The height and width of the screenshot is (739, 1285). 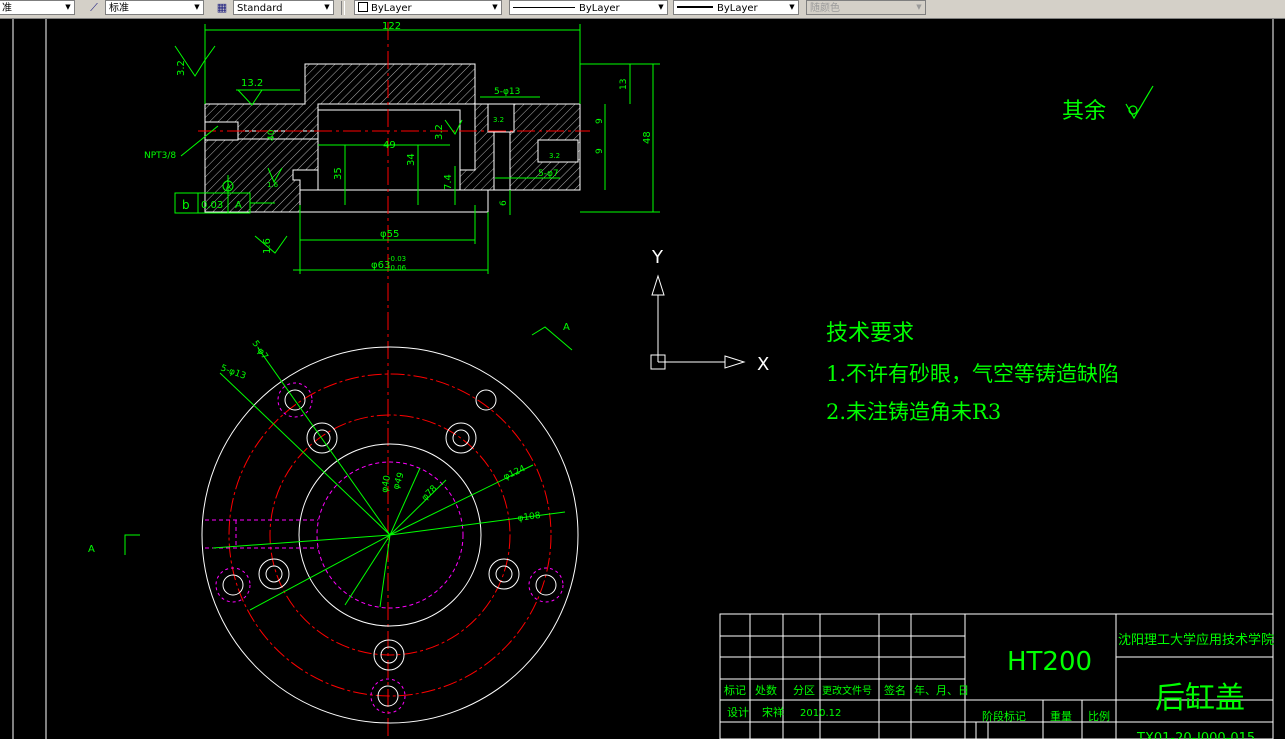 I want to click on tech-req-title: 技术要求, so click(x=870, y=333).